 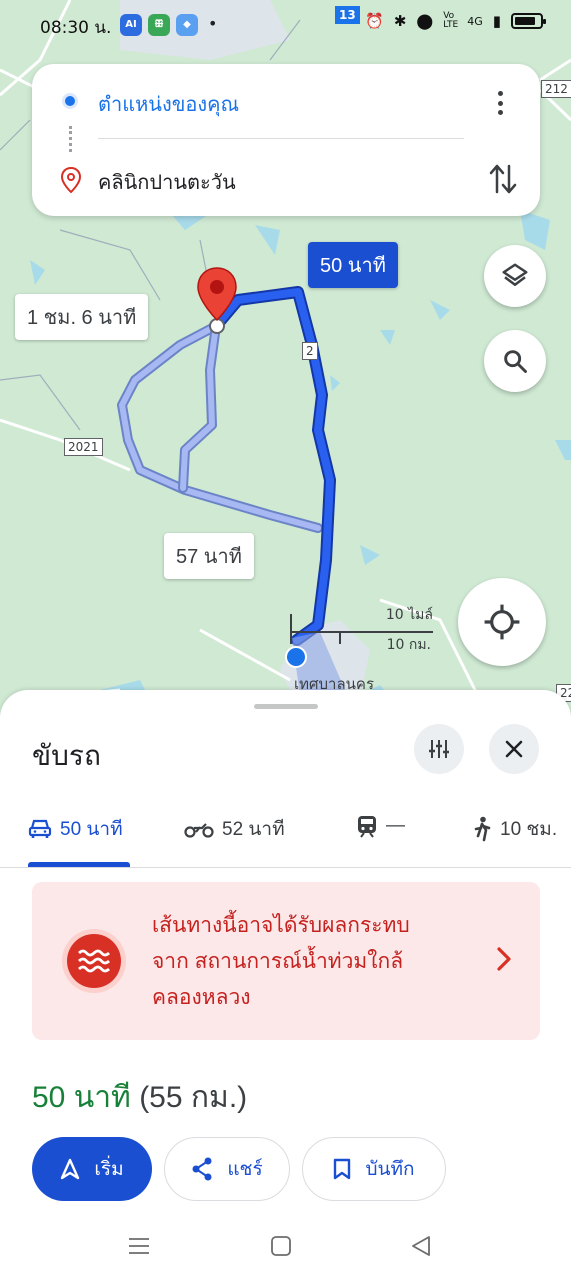 What do you see at coordinates (475, 21) in the screenshot?
I see `network-icon: 4G` at bounding box center [475, 21].